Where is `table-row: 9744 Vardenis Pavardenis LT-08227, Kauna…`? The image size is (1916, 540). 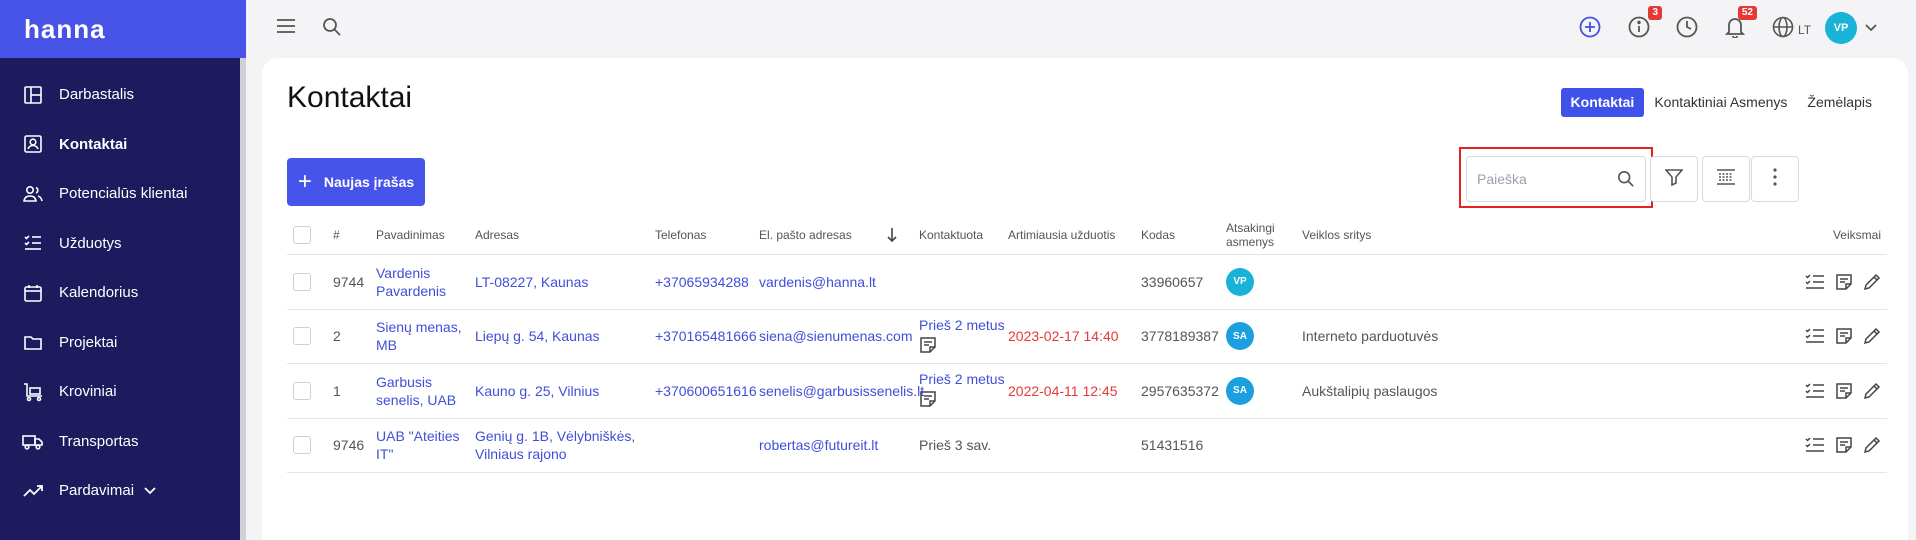
table-row: 9744 Vardenis Pavardenis LT-08227, Kauna… is located at coordinates (1087, 282).